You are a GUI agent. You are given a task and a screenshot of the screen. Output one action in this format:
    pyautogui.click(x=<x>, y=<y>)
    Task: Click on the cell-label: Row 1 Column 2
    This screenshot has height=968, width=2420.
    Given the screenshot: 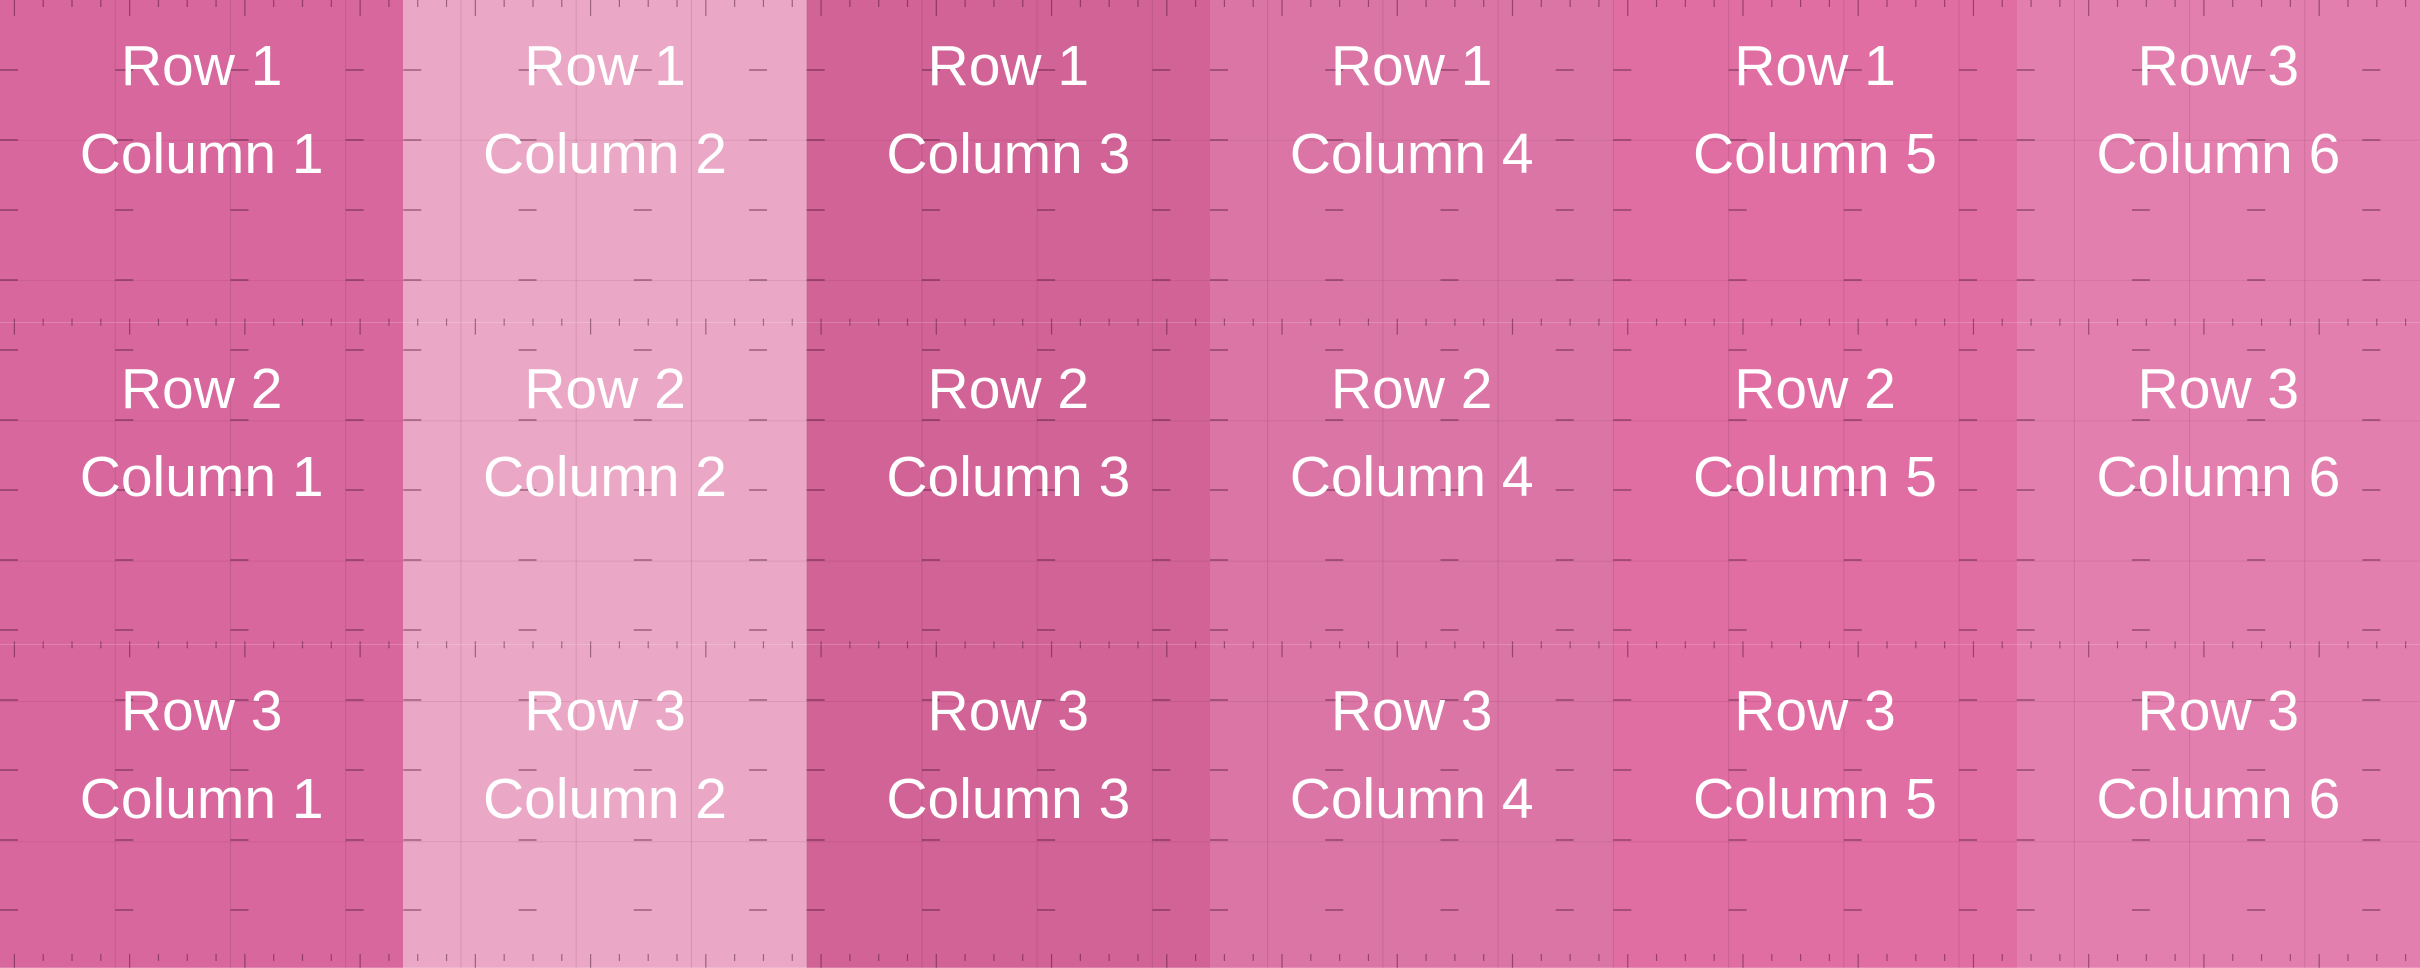 What is the action you would take?
    pyautogui.click(x=604, y=110)
    